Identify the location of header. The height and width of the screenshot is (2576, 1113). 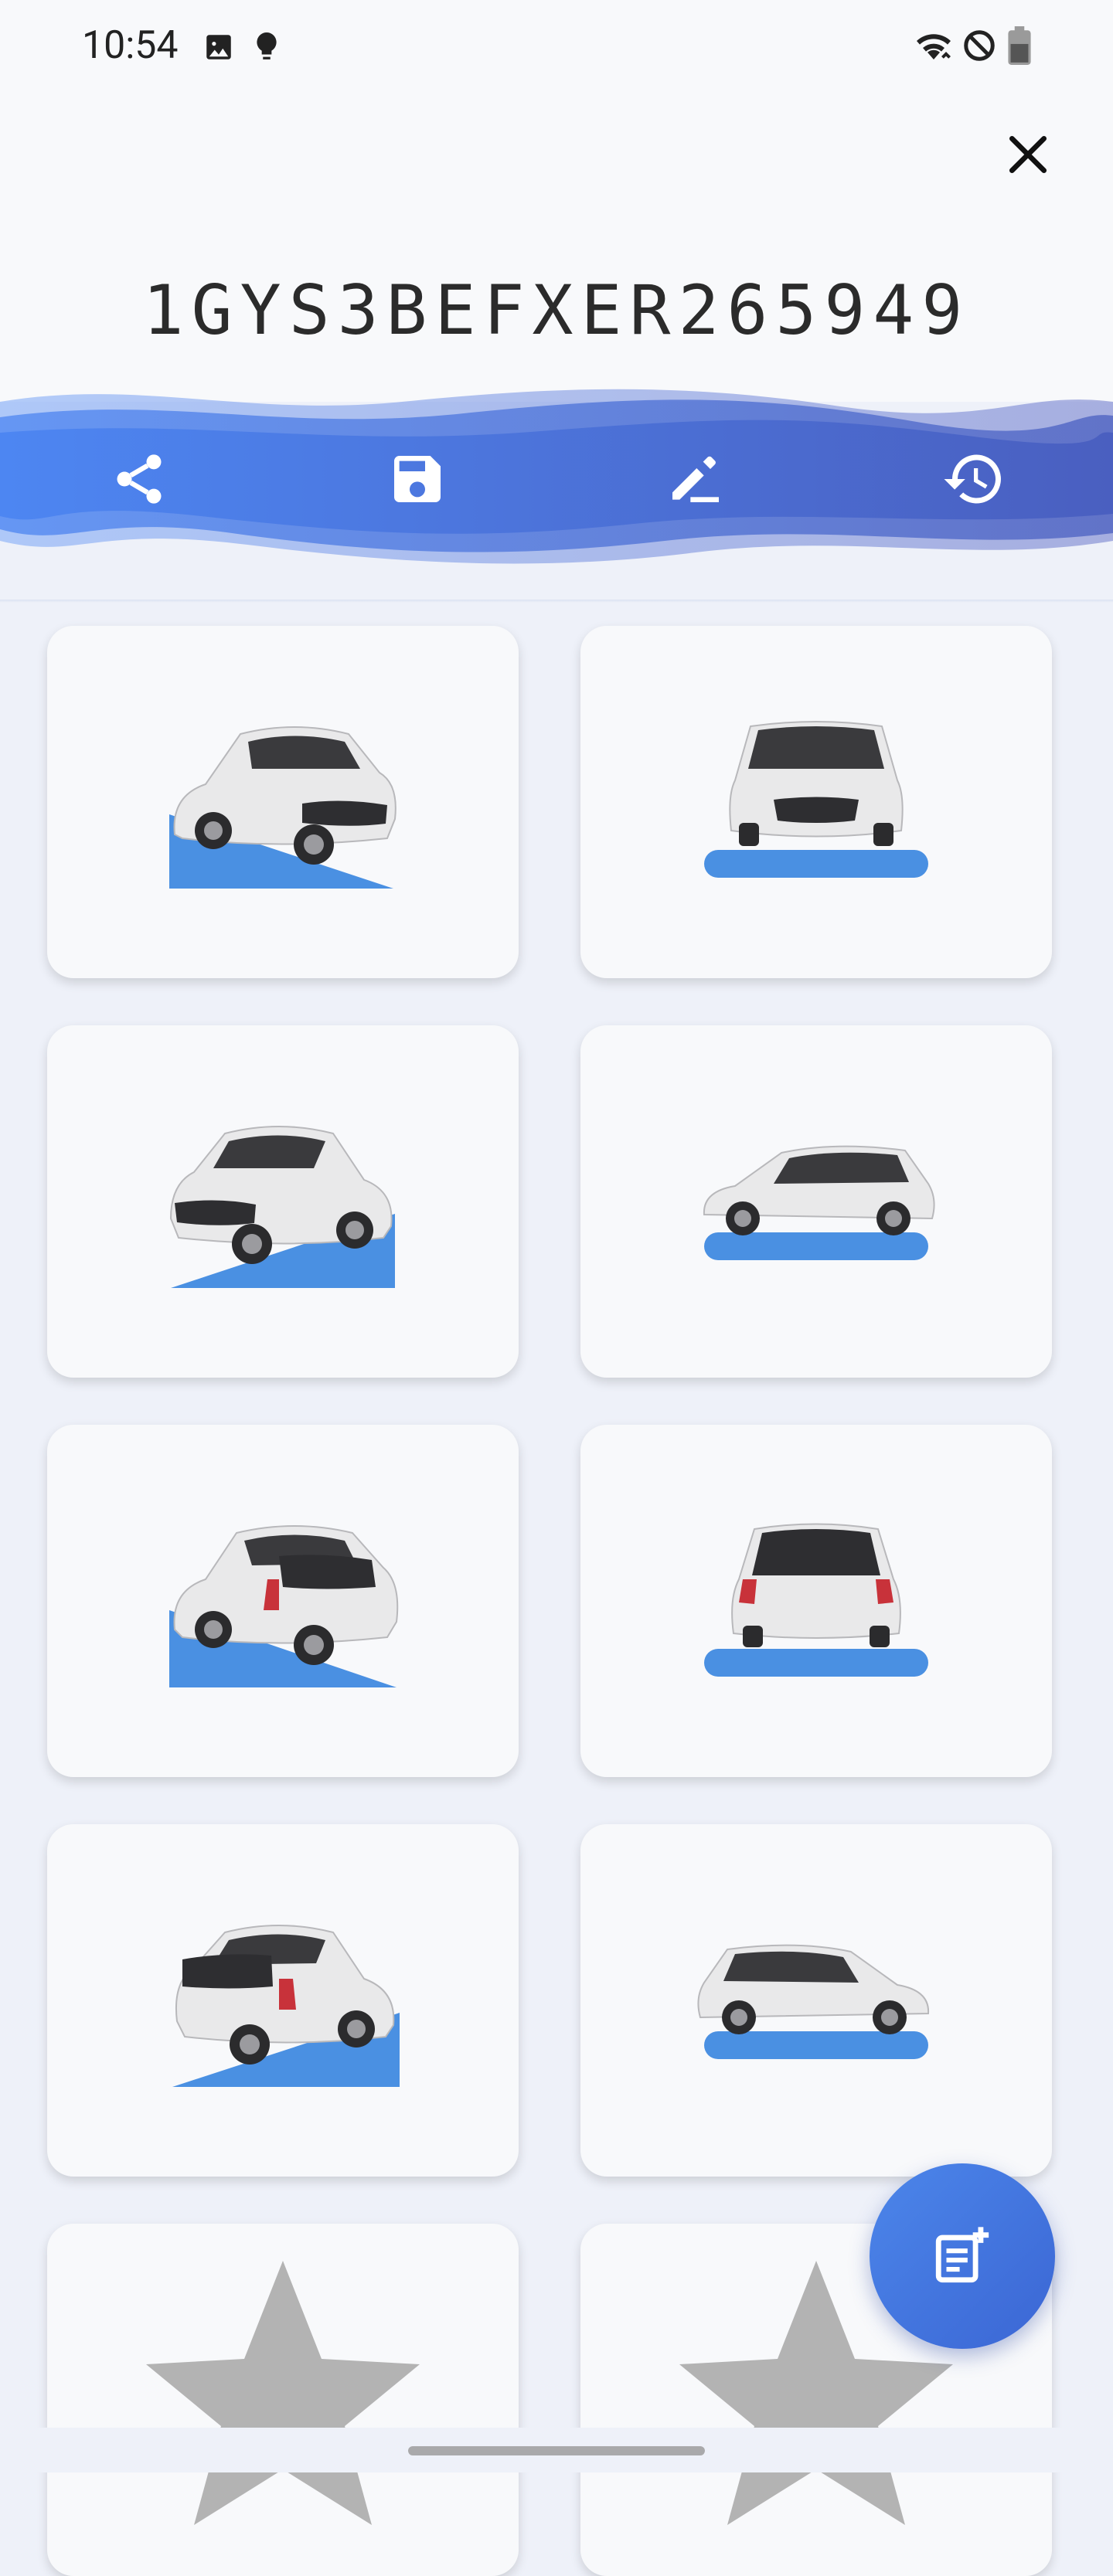
(556, 247).